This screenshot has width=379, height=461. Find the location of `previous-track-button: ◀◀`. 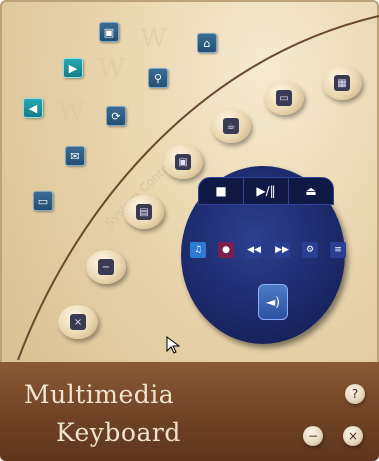

previous-track-button: ◀◀ is located at coordinates (254, 250).